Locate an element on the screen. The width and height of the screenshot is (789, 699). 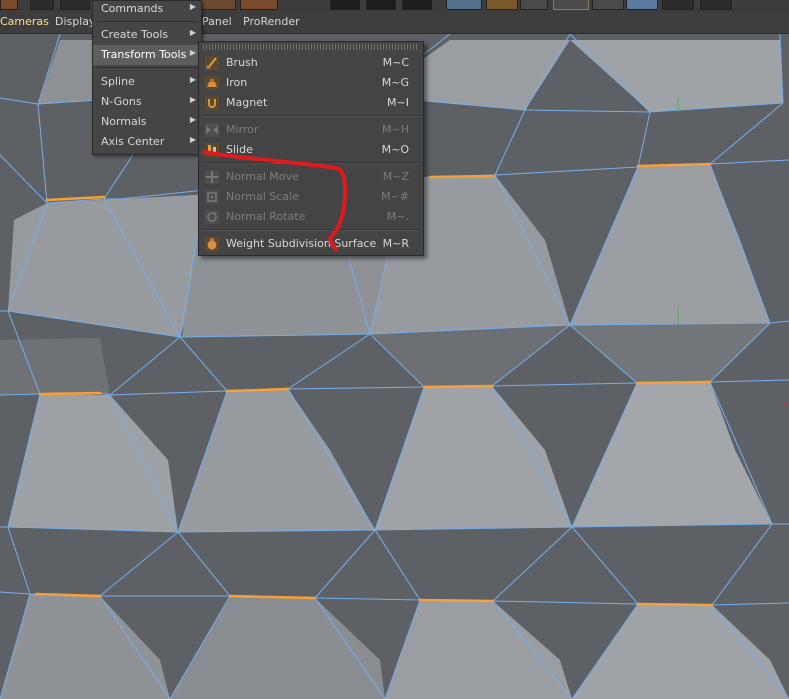
menu-item-label: Slide is located at coordinates (239, 149).